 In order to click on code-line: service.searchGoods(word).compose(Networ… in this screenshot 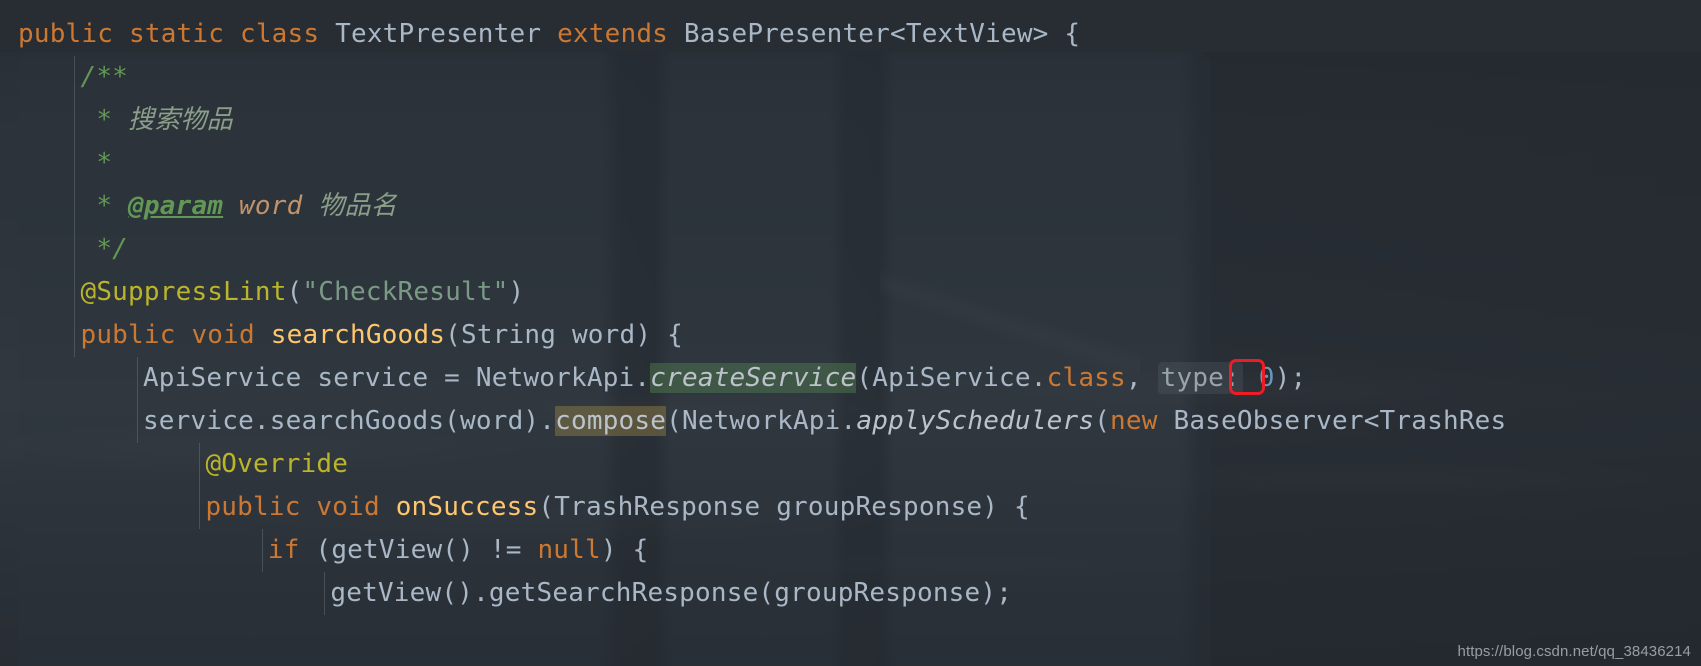, I will do `click(824, 421)`.